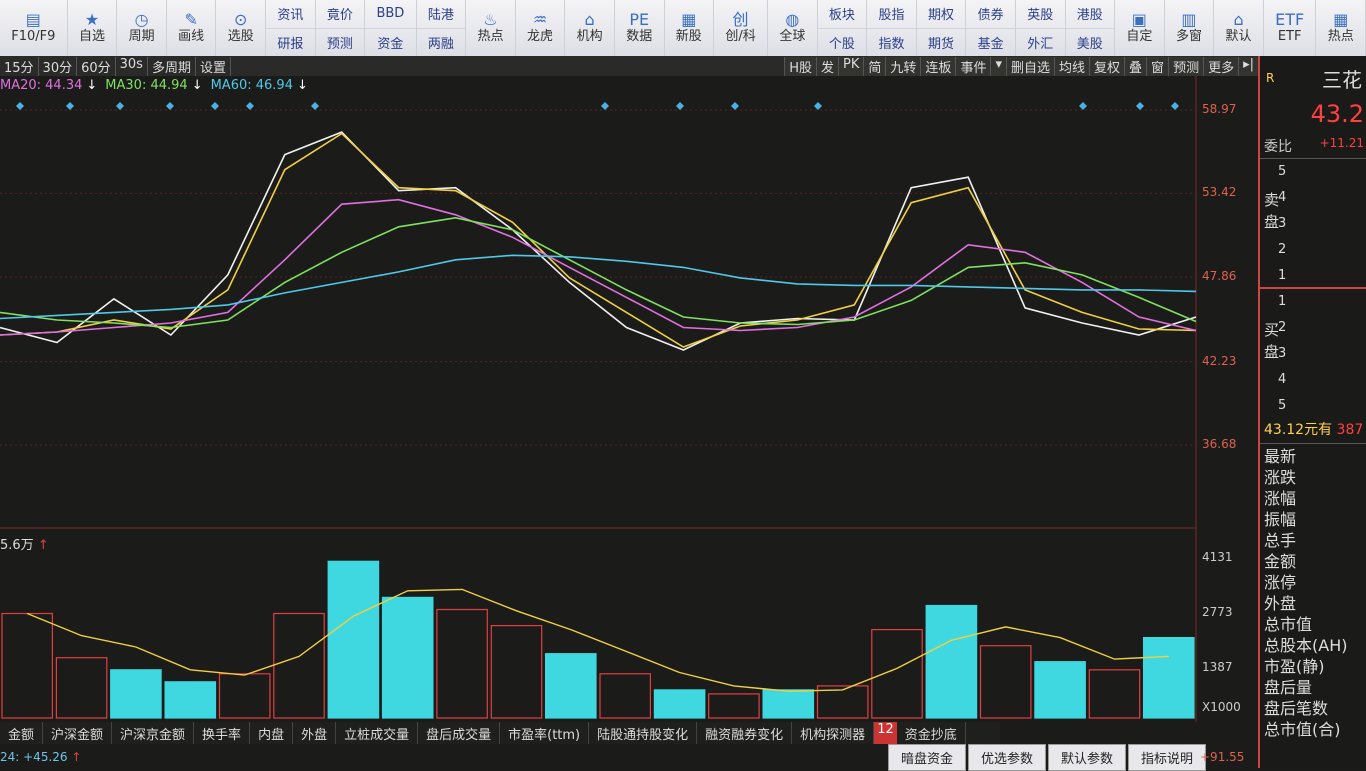 This screenshot has width=1366, height=771. I want to click on indicator-tab-6: 立桩成交量, so click(377, 733).